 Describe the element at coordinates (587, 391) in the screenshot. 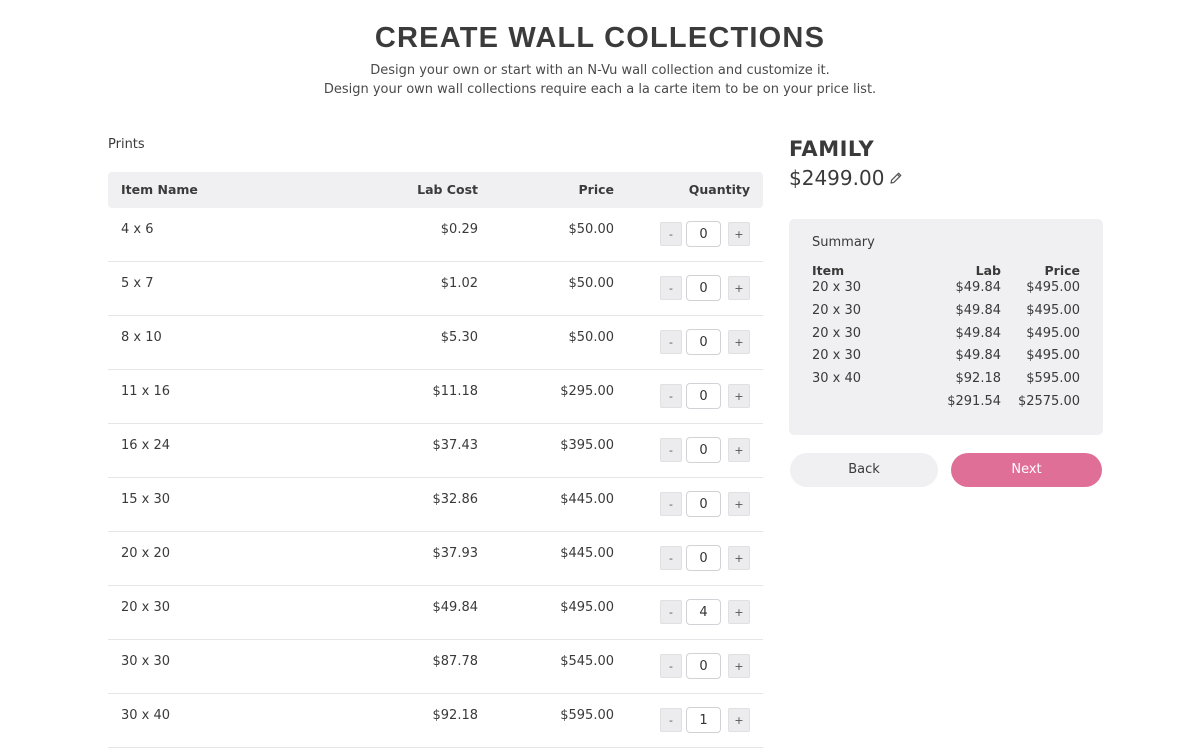

I see `item-price: $295.00` at that location.